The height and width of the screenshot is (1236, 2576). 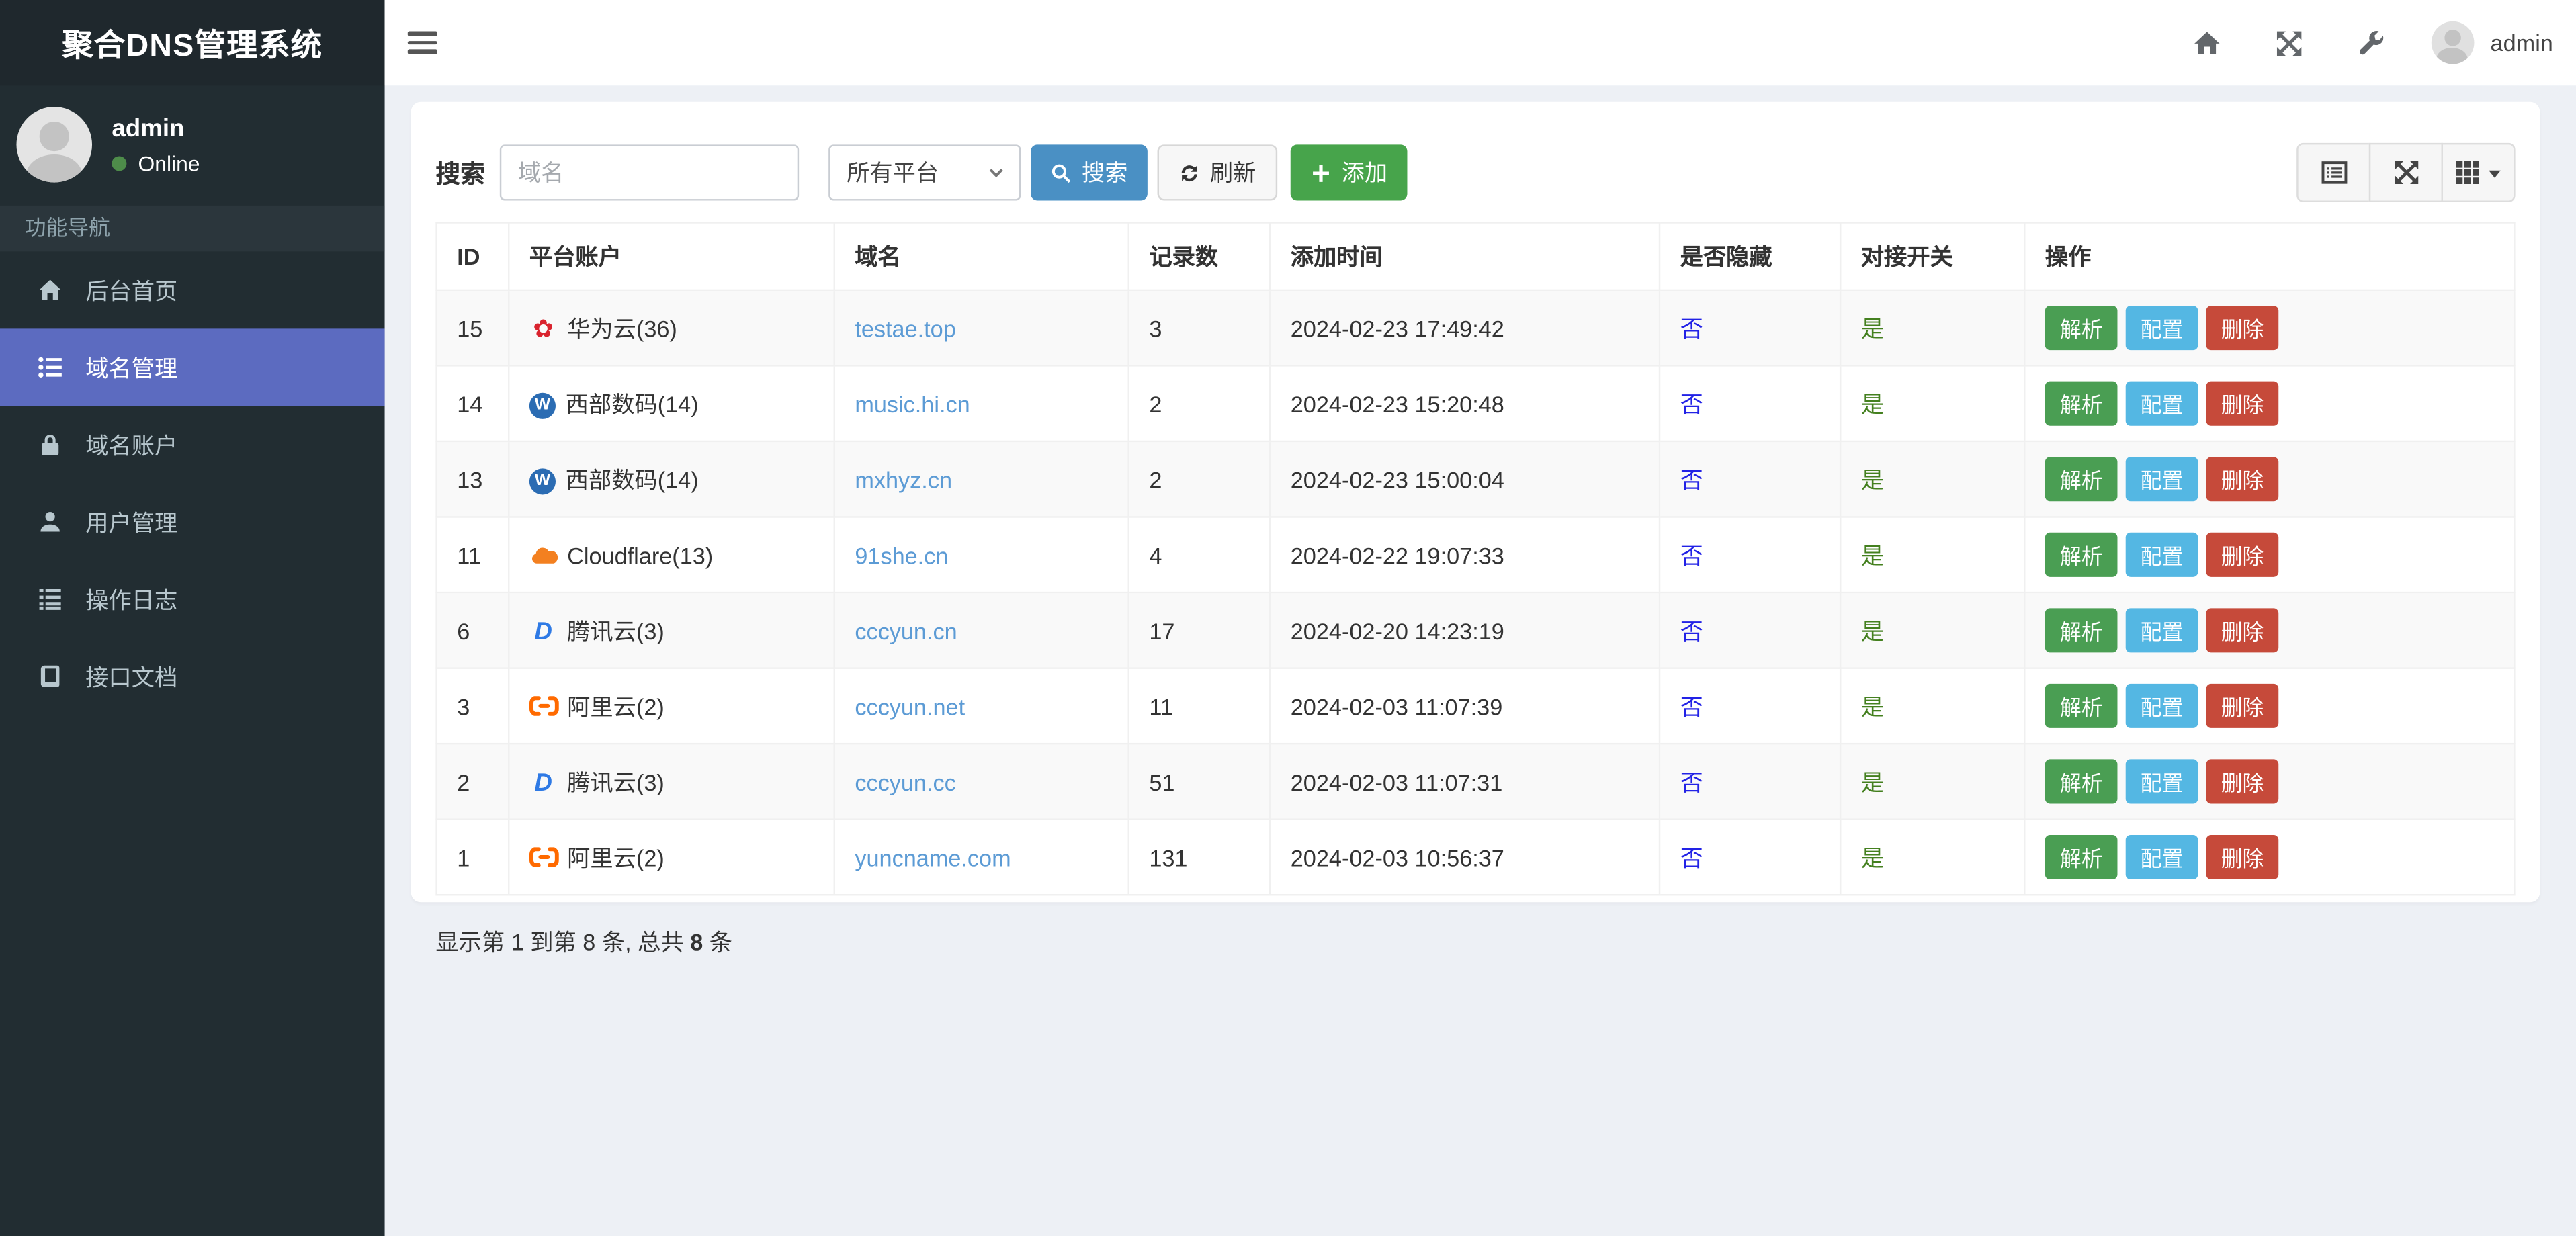 I want to click on sidebar-item-2: 域名管理, so click(x=192, y=367).